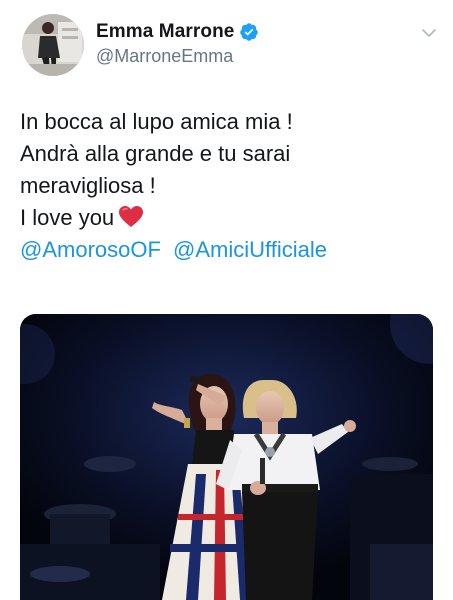 The width and height of the screenshot is (453, 600). I want to click on display-name-row: Emma Marrone, so click(177, 32).